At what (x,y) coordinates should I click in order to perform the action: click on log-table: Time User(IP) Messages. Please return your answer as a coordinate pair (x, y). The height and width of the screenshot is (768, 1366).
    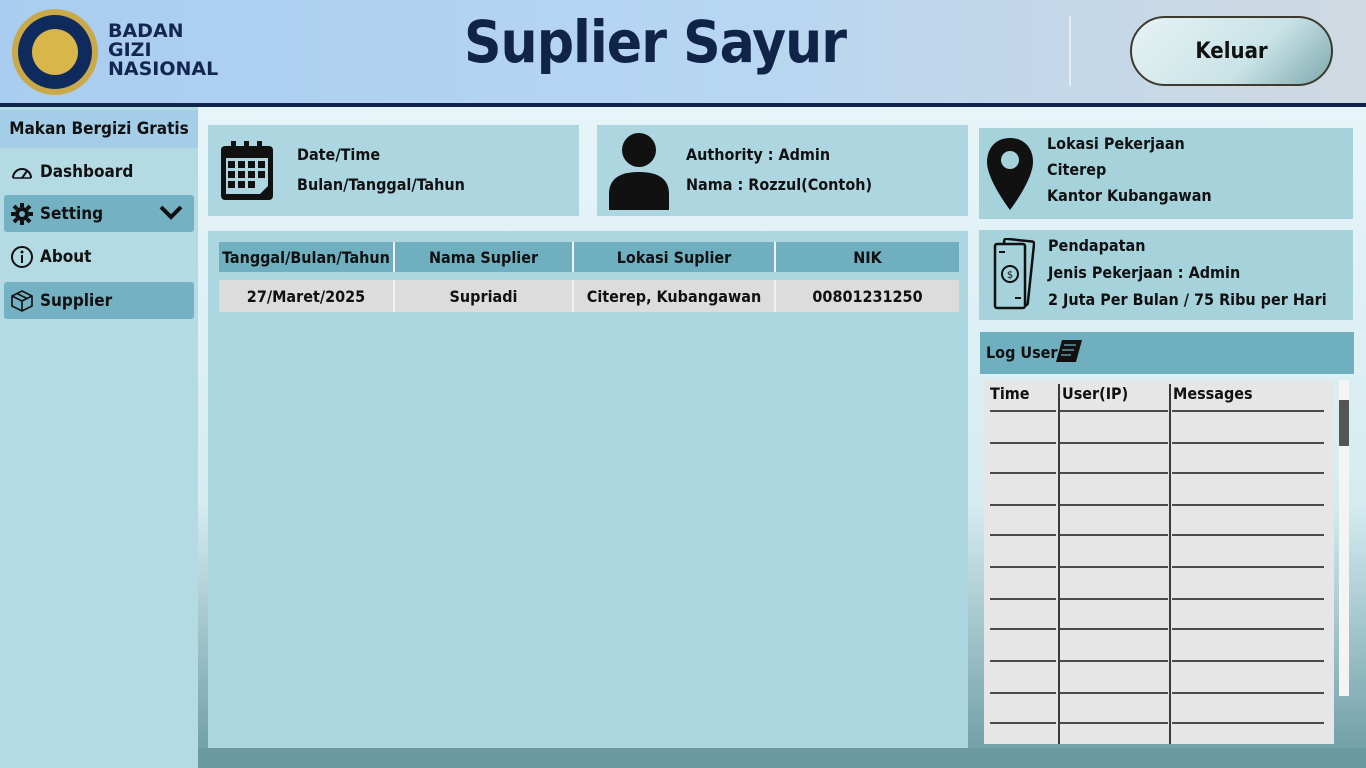
    Looking at the image, I should click on (1159, 562).